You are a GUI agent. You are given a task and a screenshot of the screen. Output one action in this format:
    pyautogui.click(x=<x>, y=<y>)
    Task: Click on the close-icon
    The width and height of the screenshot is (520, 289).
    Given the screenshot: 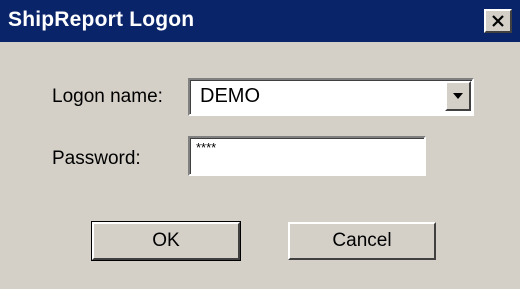 What is the action you would take?
    pyautogui.click(x=498, y=21)
    